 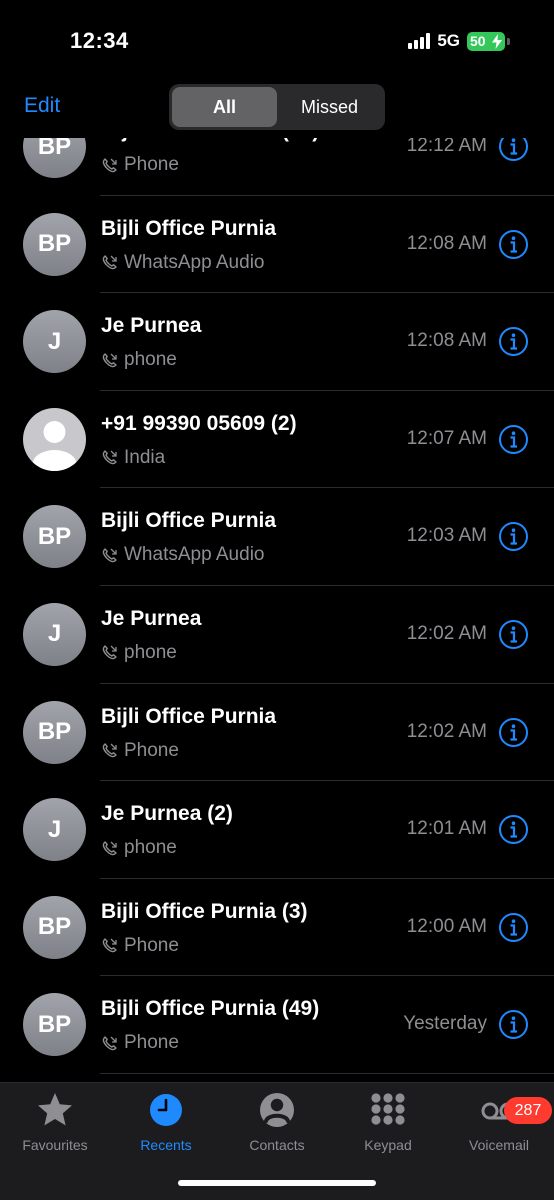 What do you see at coordinates (419, 41) in the screenshot?
I see `cellular-signal-icon` at bounding box center [419, 41].